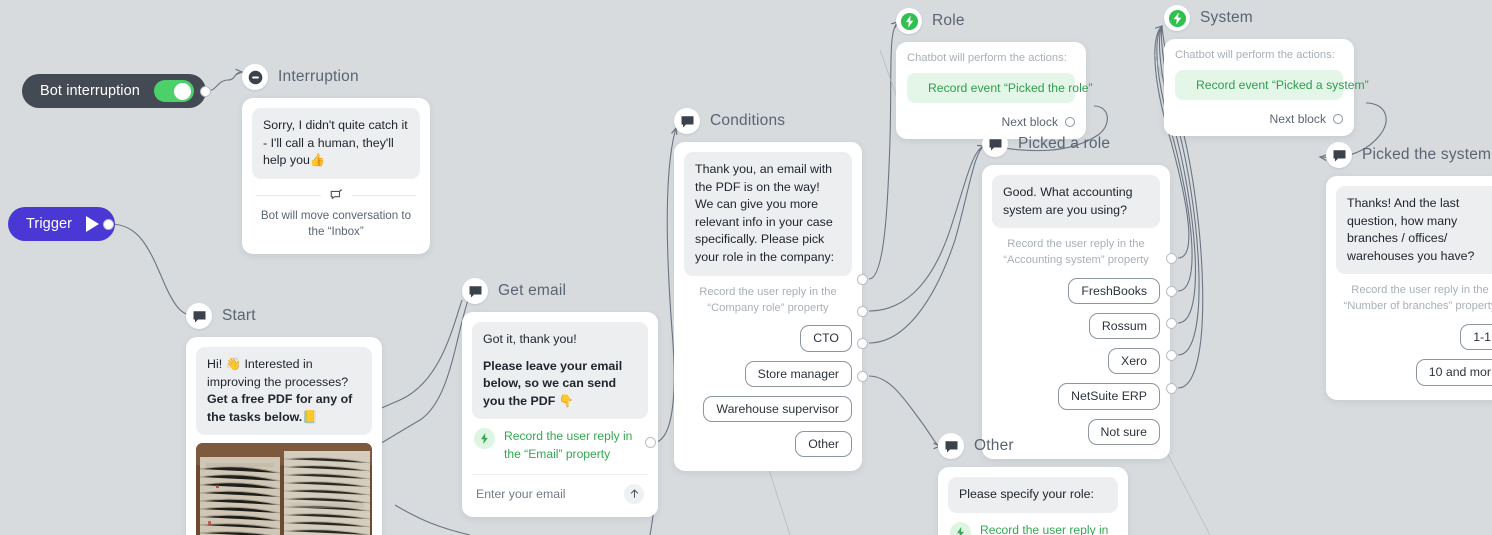 The width and height of the screenshot is (1492, 535). Describe the element at coordinates (1338, 119) in the screenshot. I see `system-next-port` at that location.